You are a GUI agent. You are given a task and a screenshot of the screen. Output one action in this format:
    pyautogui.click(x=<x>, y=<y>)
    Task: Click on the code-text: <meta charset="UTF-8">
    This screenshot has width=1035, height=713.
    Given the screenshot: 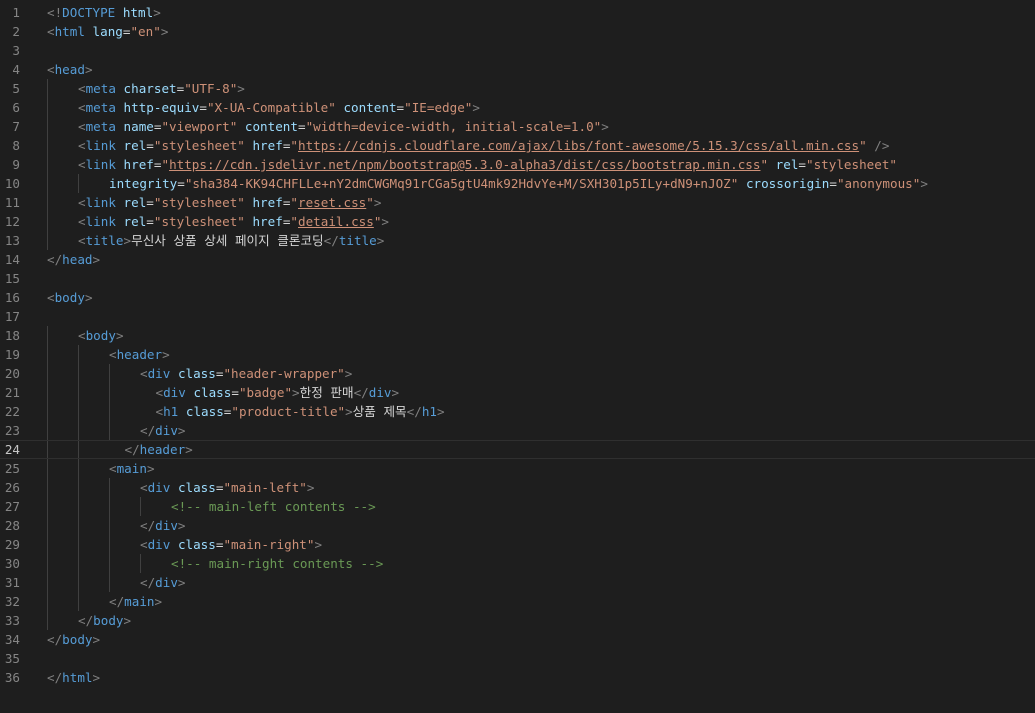 What is the action you would take?
    pyautogui.click(x=161, y=88)
    